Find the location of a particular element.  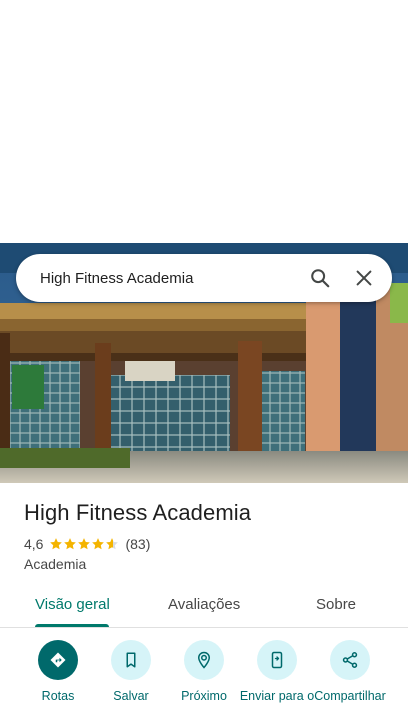

tab-bar: Visão geral Avaliações Sobre is located at coordinates (204, 606).